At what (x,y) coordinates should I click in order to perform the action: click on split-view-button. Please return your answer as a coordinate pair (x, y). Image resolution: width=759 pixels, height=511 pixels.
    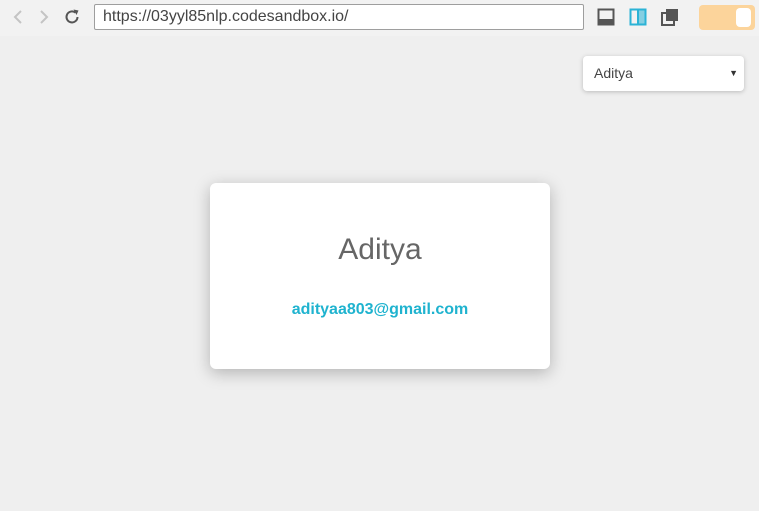
    Looking at the image, I should click on (638, 17).